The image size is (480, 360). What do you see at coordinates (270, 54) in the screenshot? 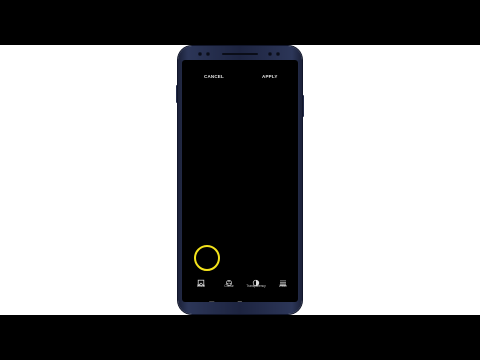
I see `front-camera` at bounding box center [270, 54].